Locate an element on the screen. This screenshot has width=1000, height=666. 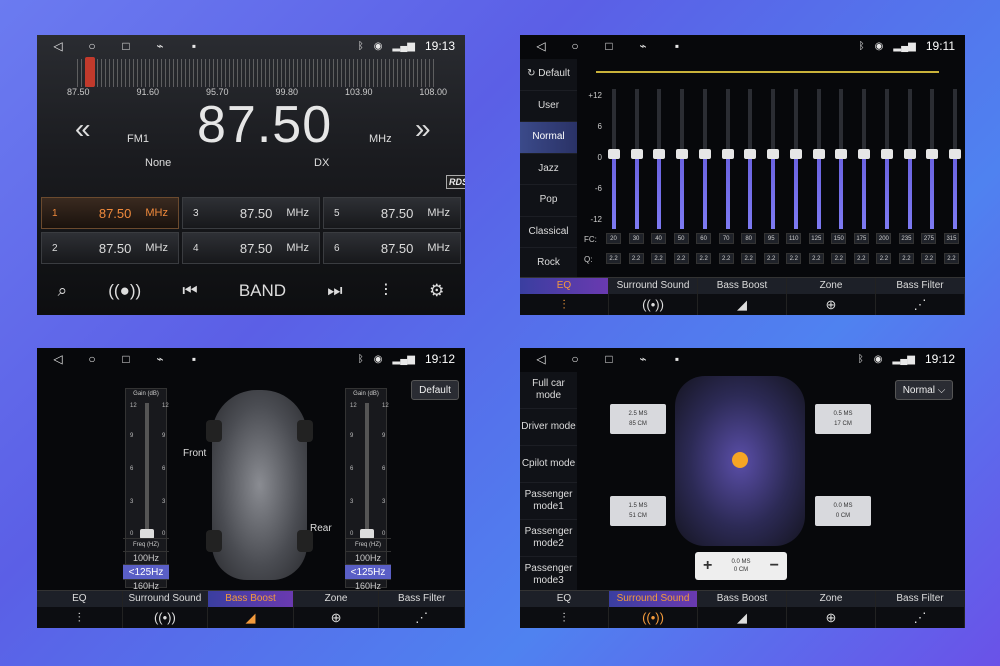
fc-value: 50 is located at coordinates (681, 238).